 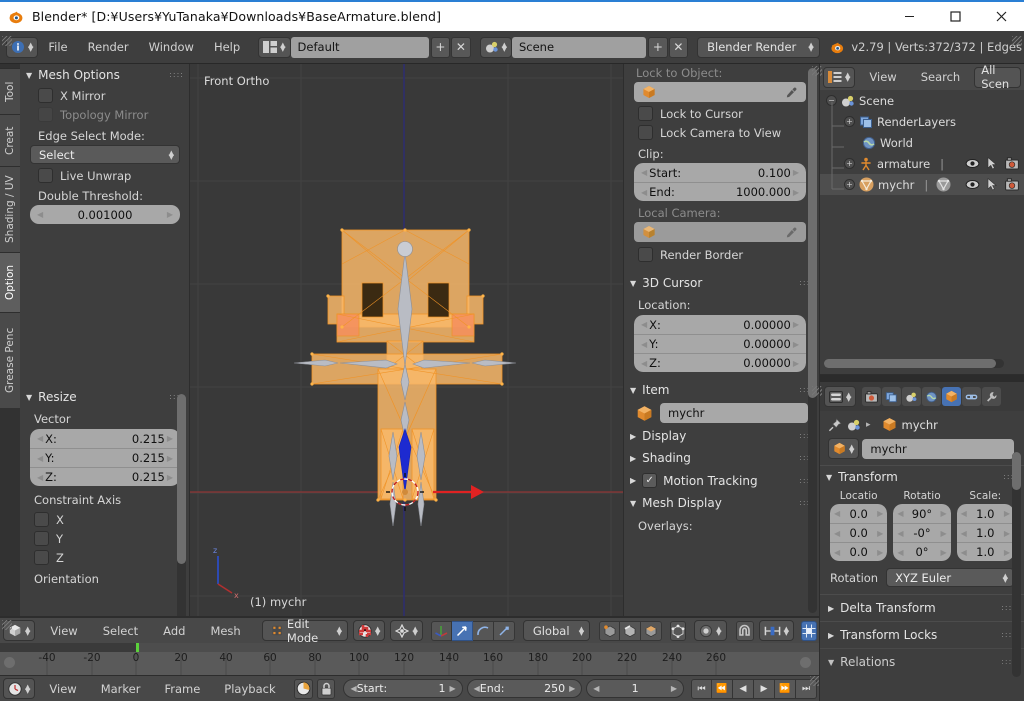 I want to click on constraint-axis-y-checkbox, so click(x=41, y=538).